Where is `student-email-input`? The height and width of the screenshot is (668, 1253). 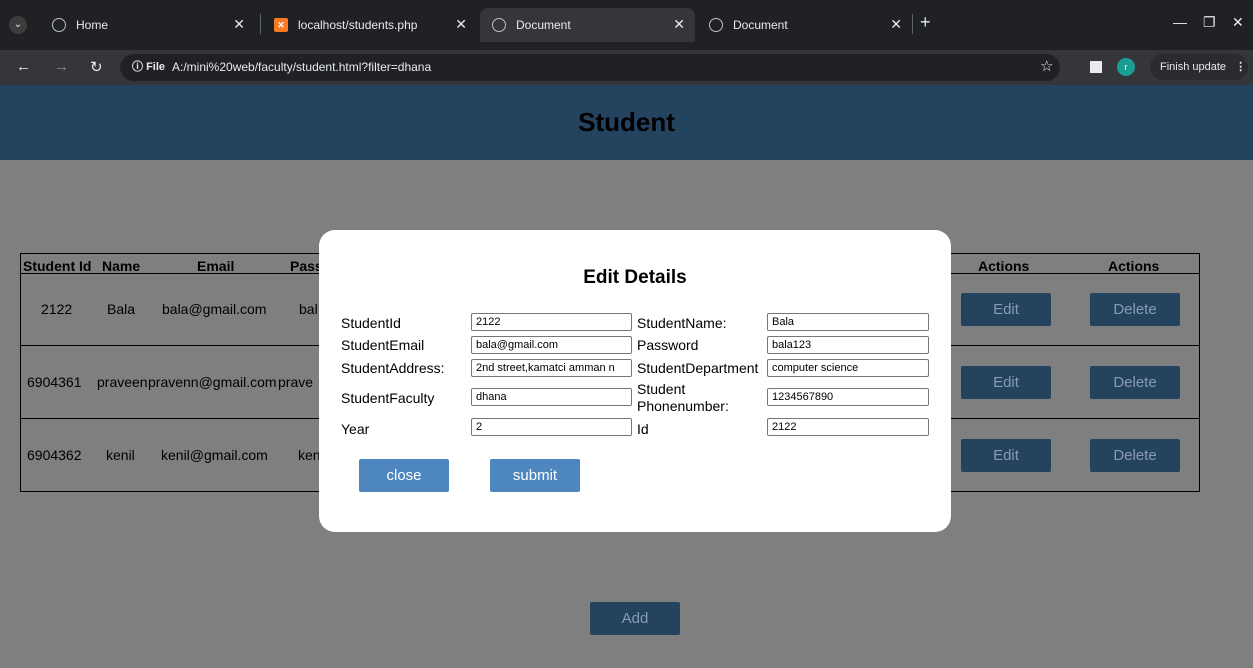 student-email-input is located at coordinates (551, 345).